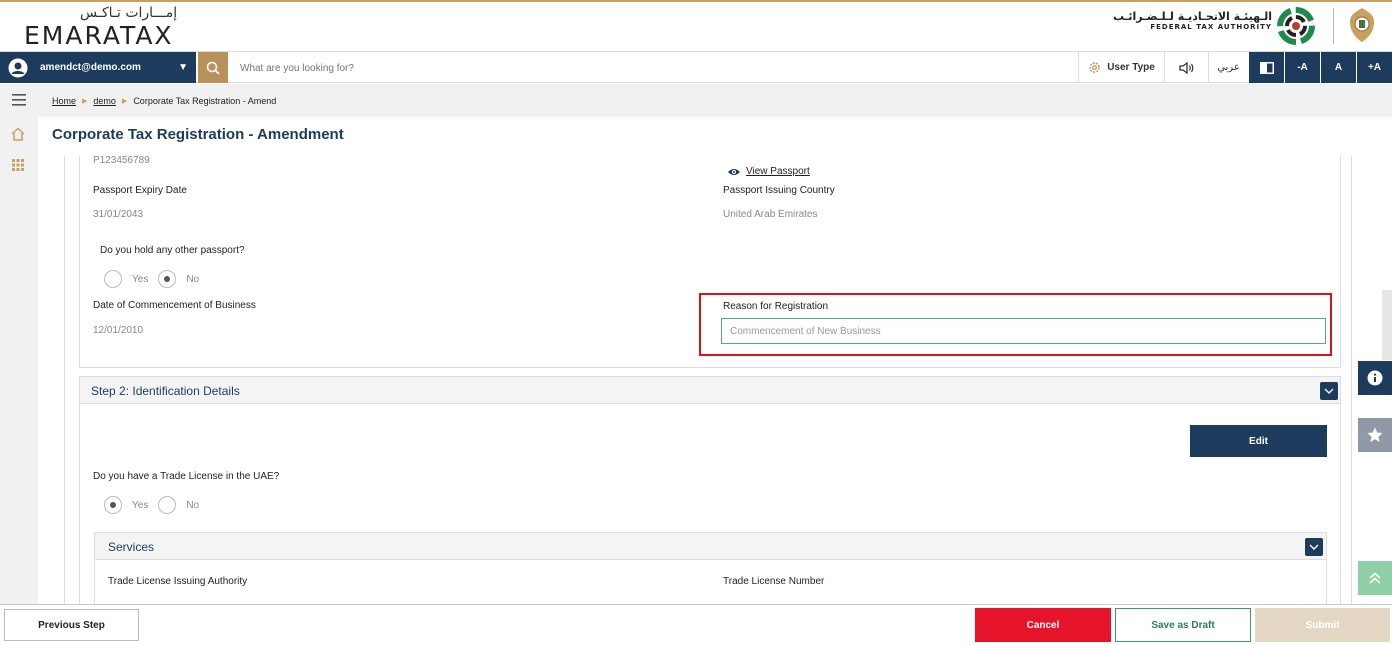  I want to click on view-passport-label: View Passport, so click(778, 171).